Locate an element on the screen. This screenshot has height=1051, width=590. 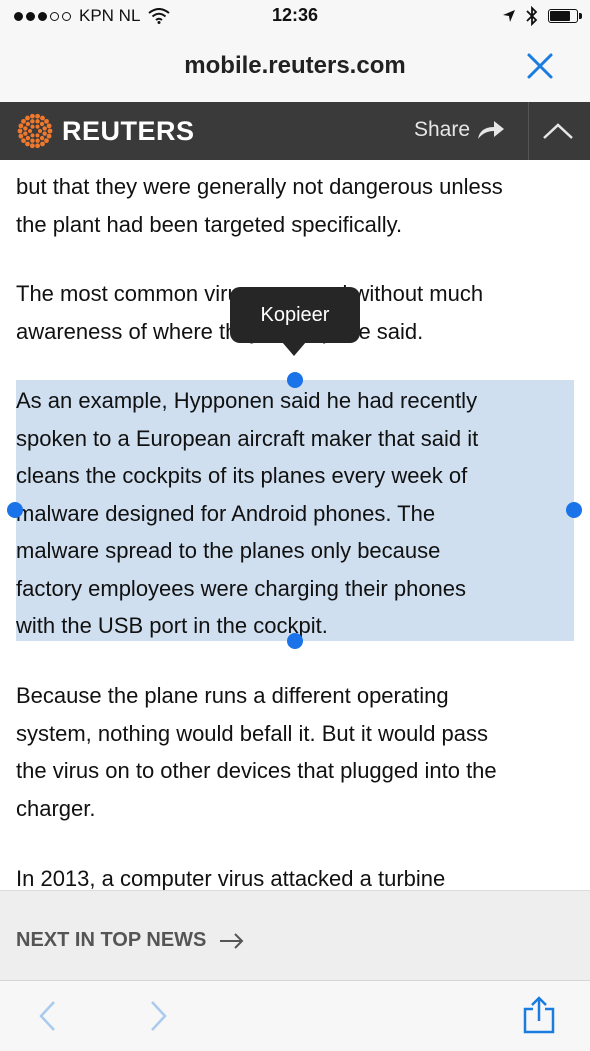
selection-handle-right is located at coordinates (574, 510).